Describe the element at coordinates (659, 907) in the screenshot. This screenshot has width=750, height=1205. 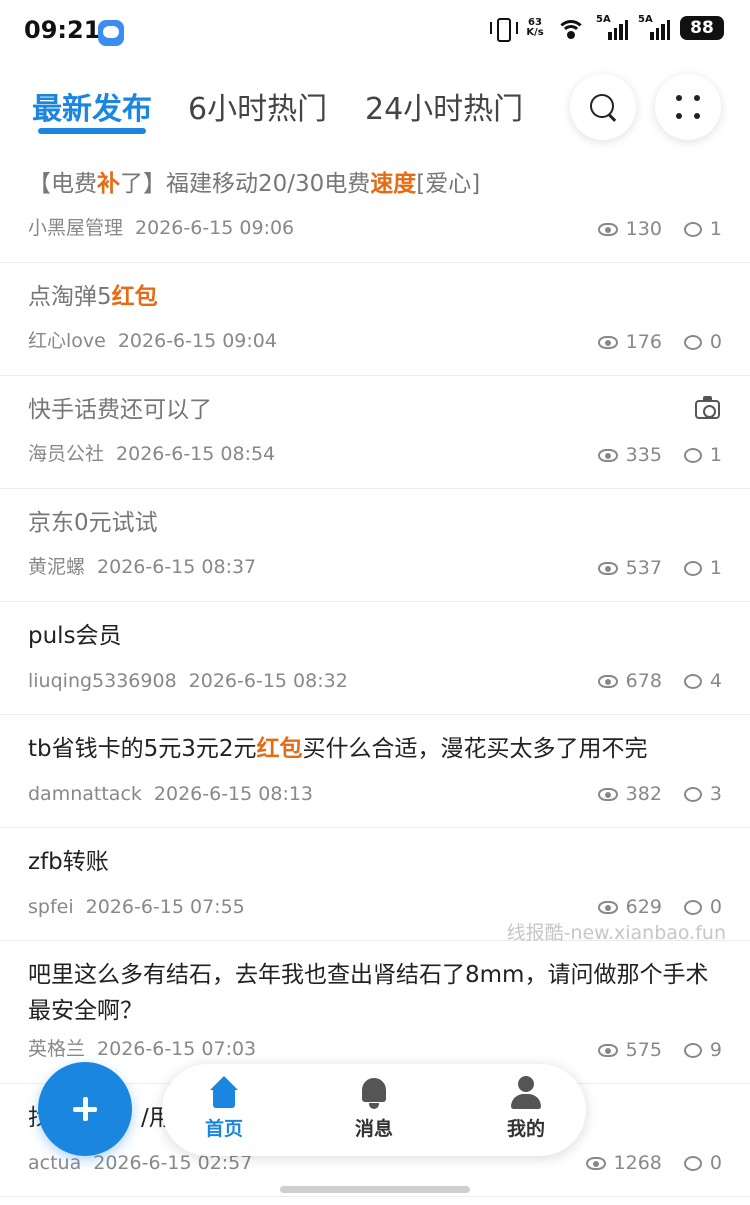
I see `post-stats: 629 0` at that location.